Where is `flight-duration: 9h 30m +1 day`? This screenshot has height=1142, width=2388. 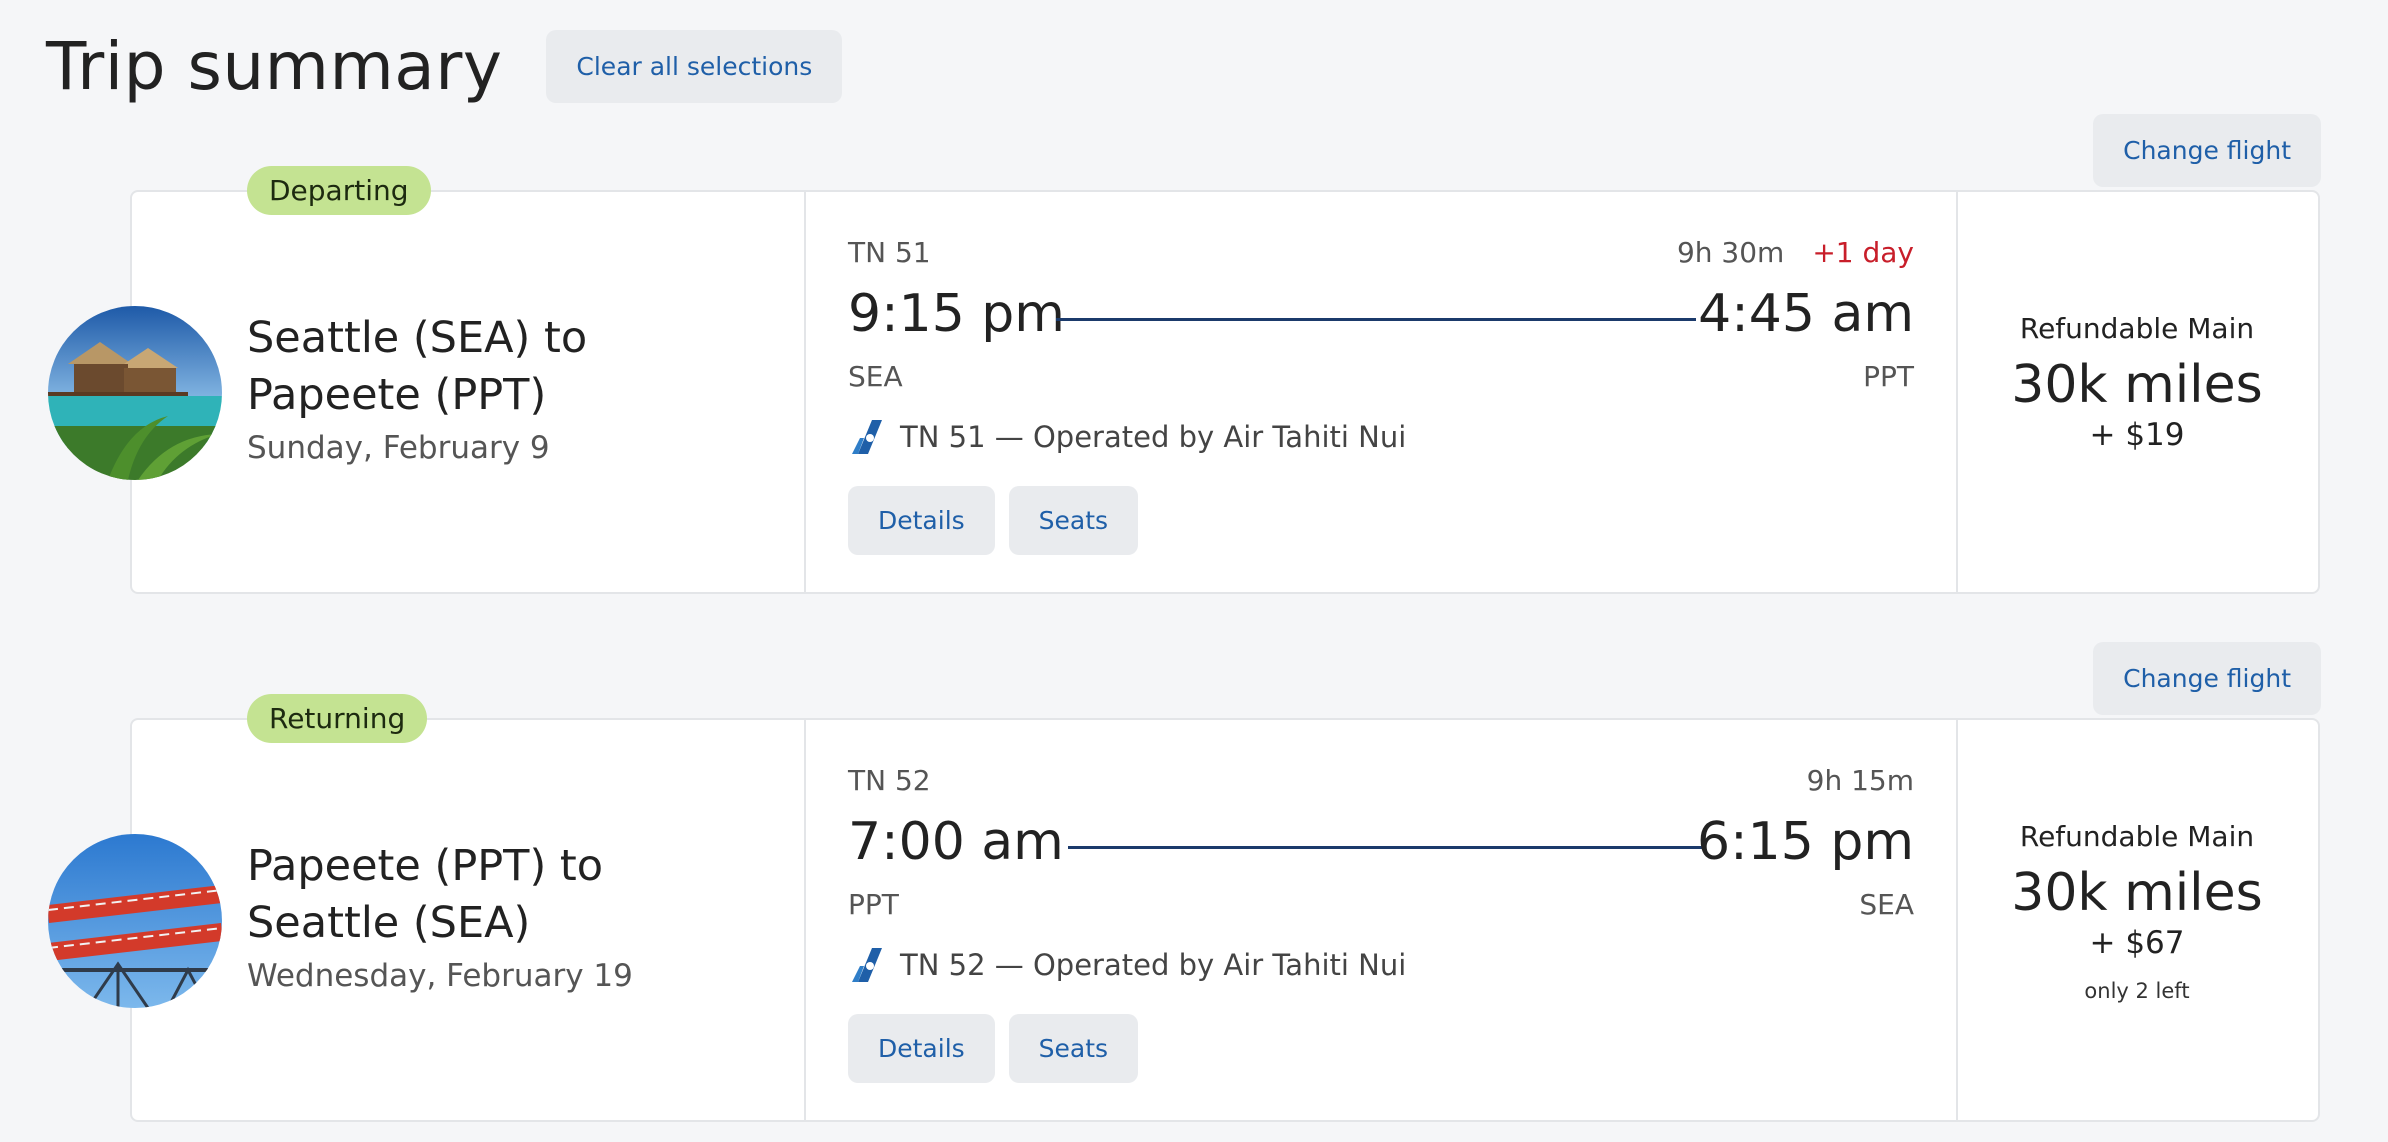
flight-duration: 9h 30m +1 day is located at coordinates (1795, 252).